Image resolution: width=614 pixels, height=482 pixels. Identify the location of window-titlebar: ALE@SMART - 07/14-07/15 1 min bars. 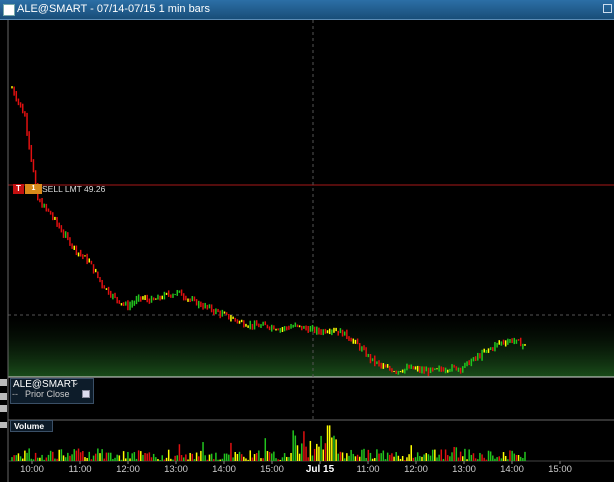
(307, 10).